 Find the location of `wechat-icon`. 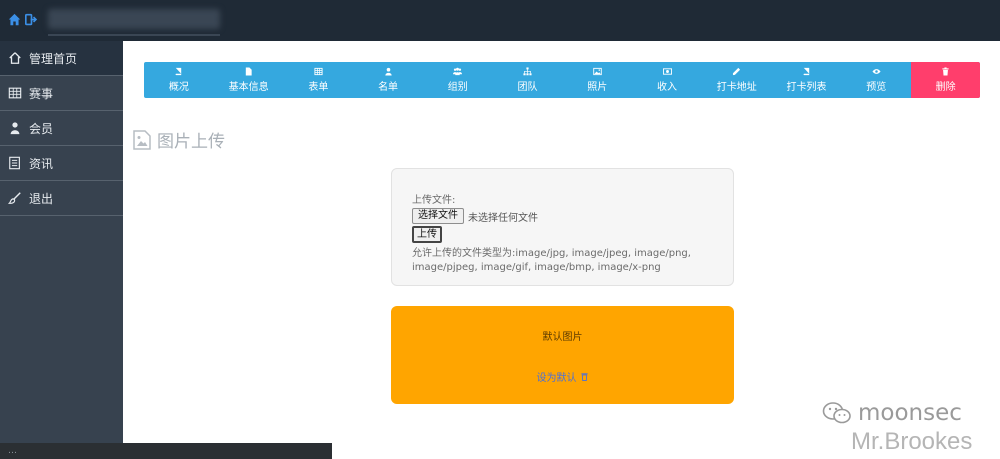

wechat-icon is located at coordinates (836, 413).